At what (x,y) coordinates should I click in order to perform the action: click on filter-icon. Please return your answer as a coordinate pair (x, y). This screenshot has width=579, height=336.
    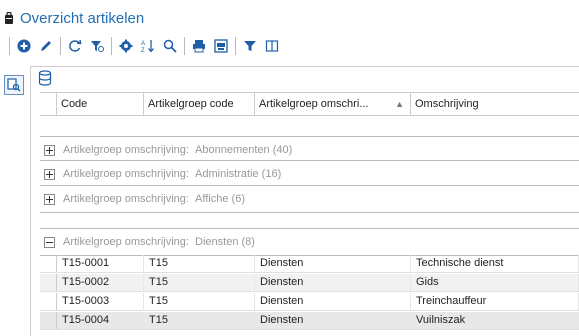
    Looking at the image, I should click on (250, 46).